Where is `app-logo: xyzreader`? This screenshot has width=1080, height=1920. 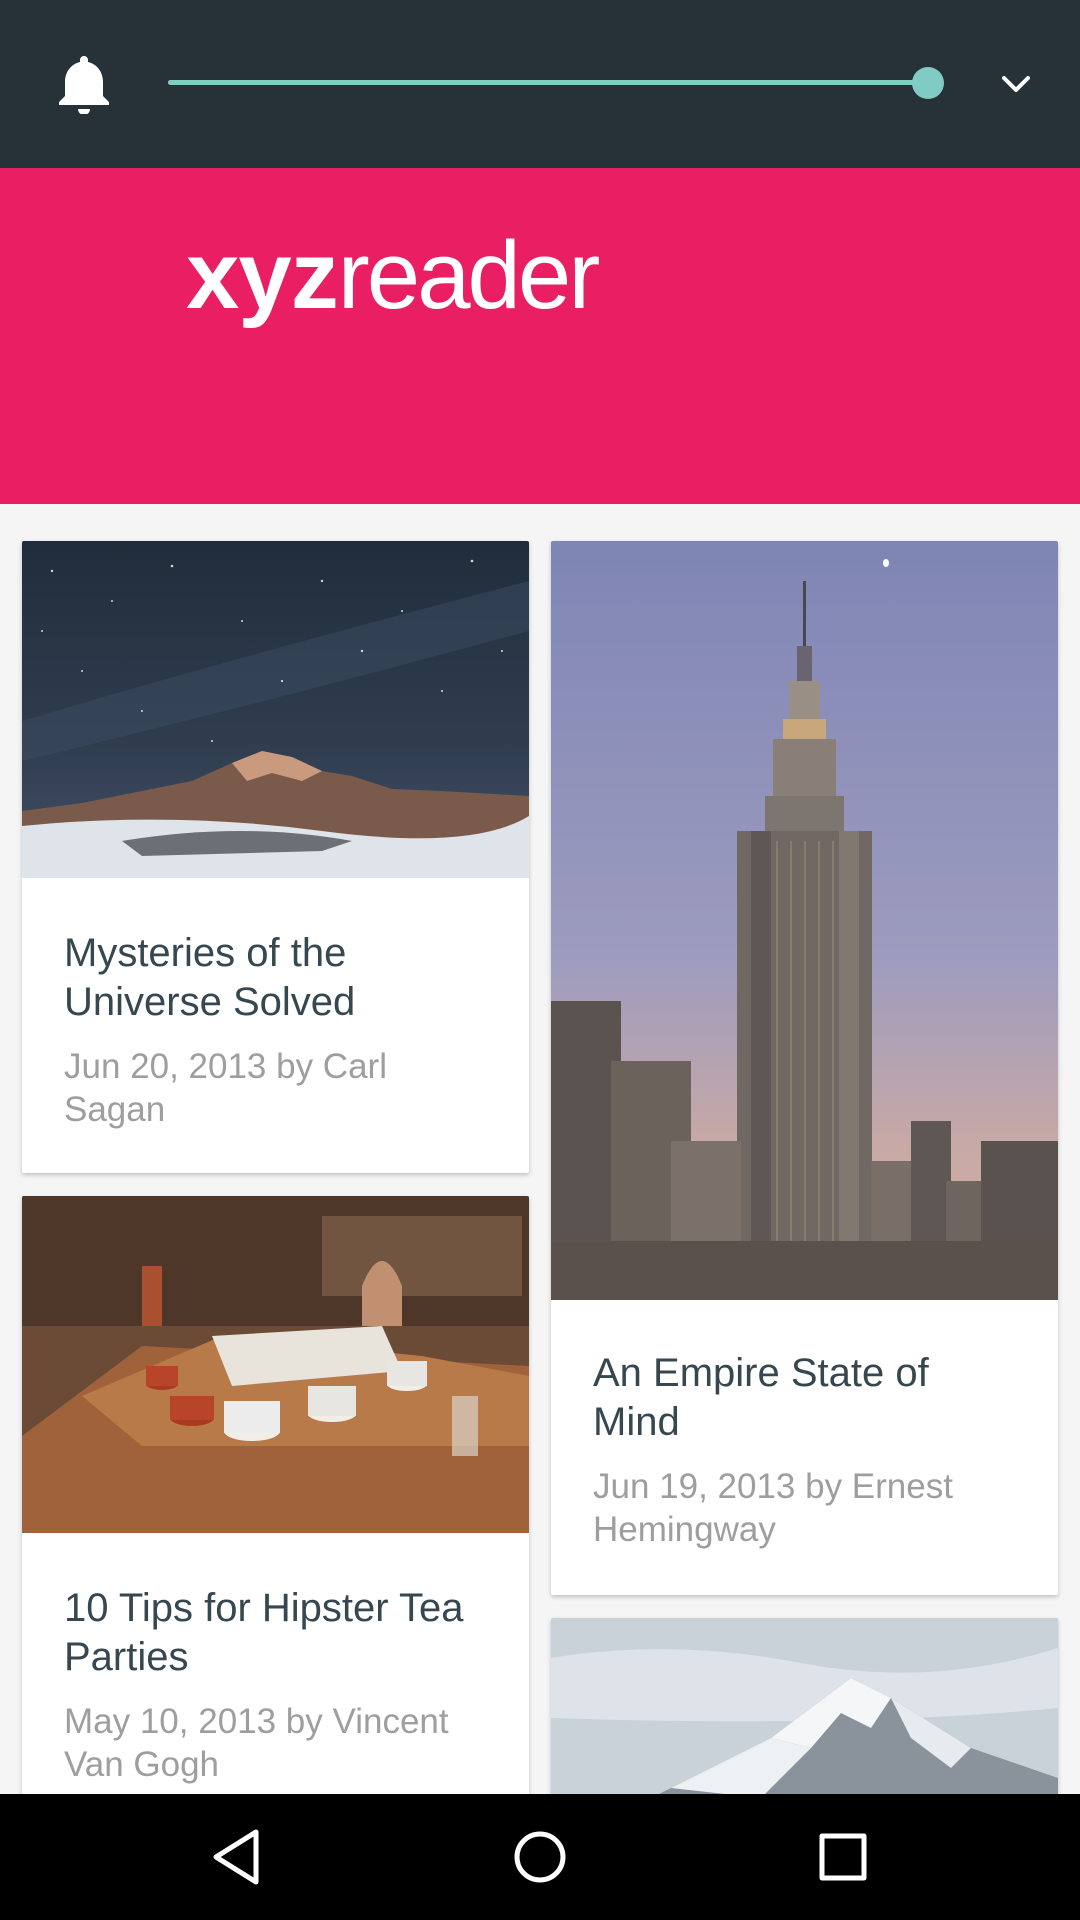
app-logo: xyzreader is located at coordinates (393, 275).